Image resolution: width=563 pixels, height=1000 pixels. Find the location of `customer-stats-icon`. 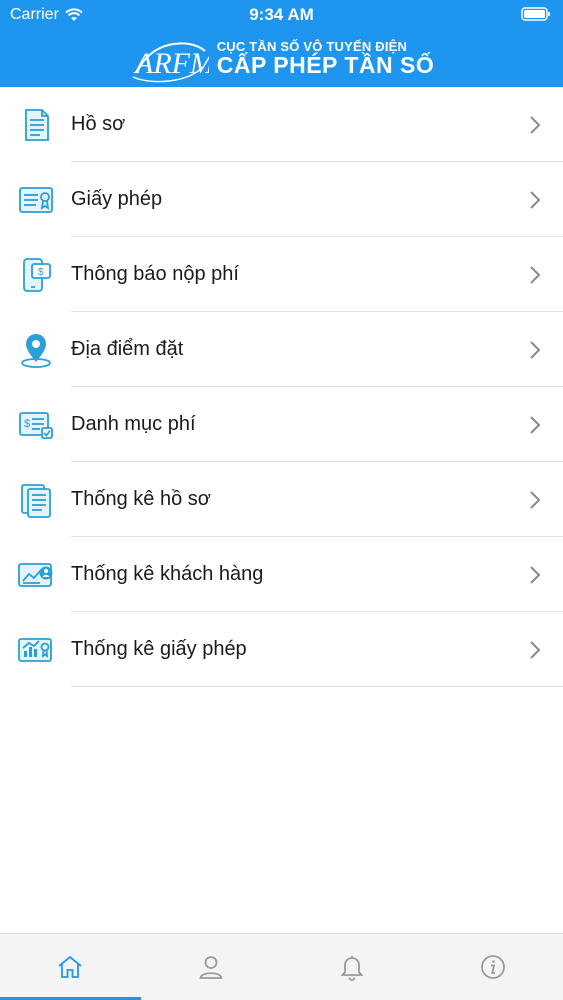

customer-stats-icon is located at coordinates (35, 575).